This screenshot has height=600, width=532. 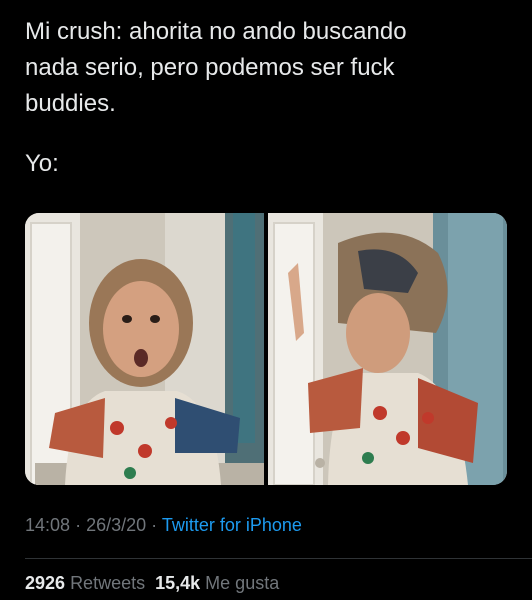 What do you see at coordinates (242, 583) in the screenshot?
I see `likes-label: Me gusta` at bounding box center [242, 583].